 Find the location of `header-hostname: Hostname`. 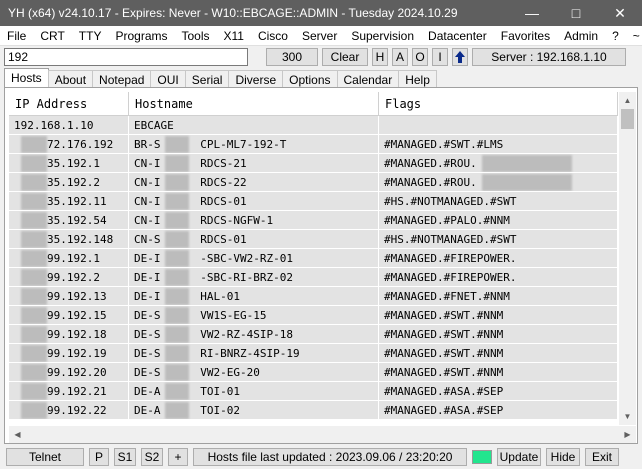

header-hostname: Hostname is located at coordinates (254, 103).